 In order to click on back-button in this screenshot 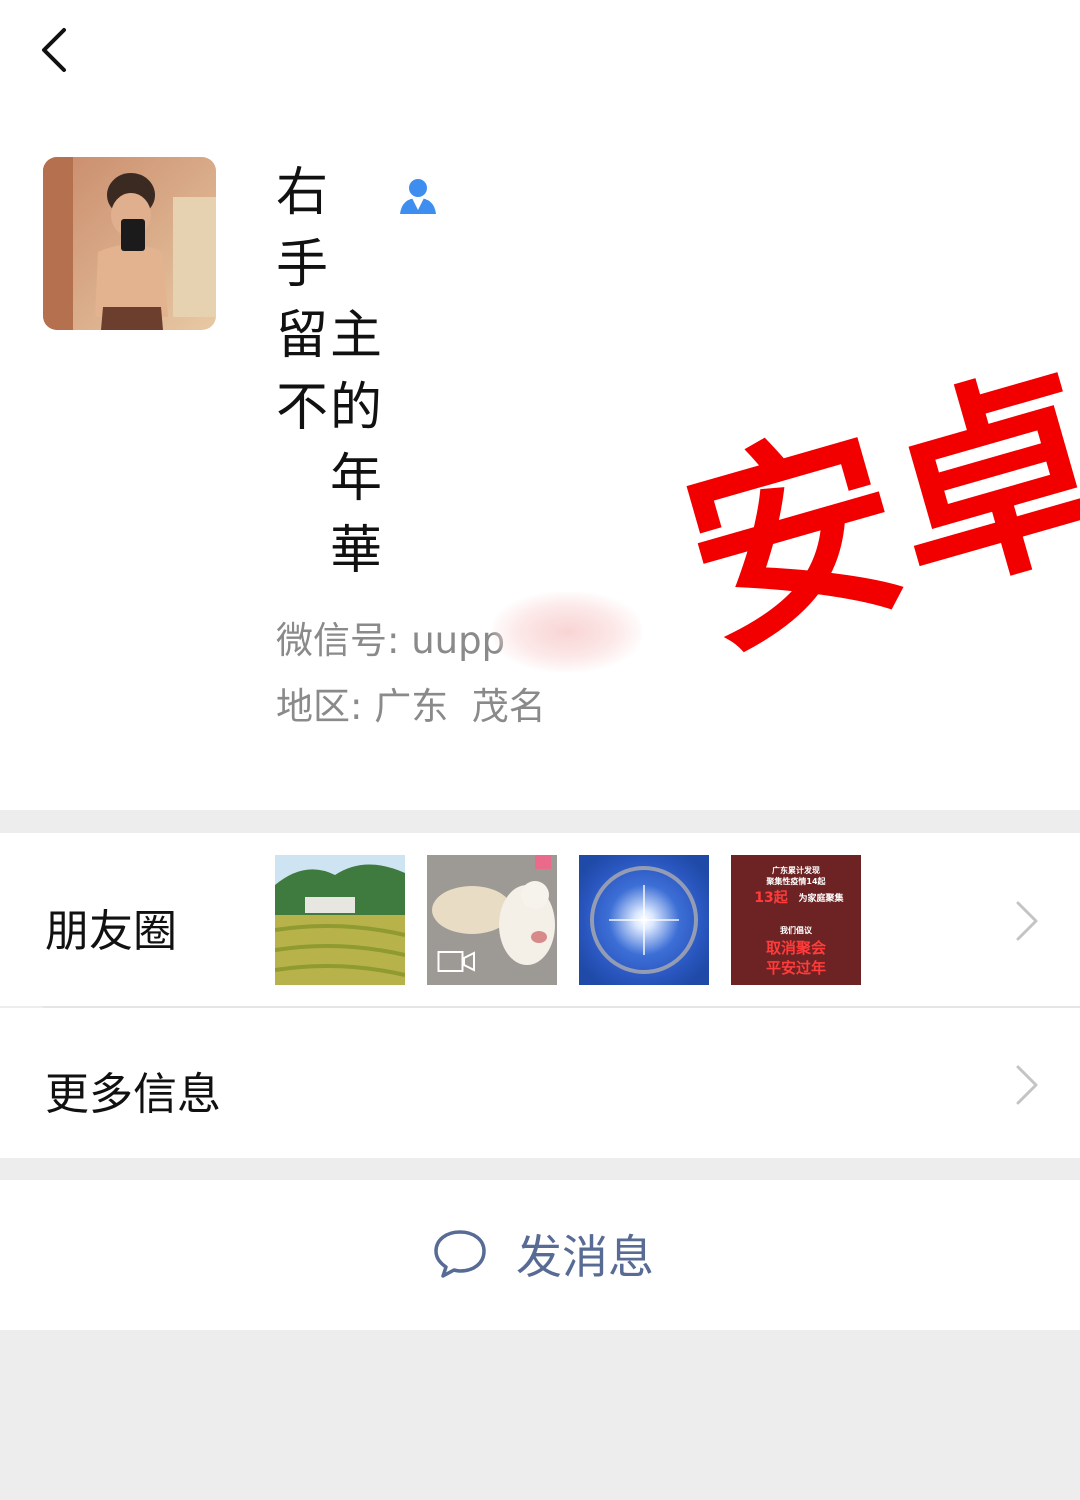, I will do `click(60, 50)`.